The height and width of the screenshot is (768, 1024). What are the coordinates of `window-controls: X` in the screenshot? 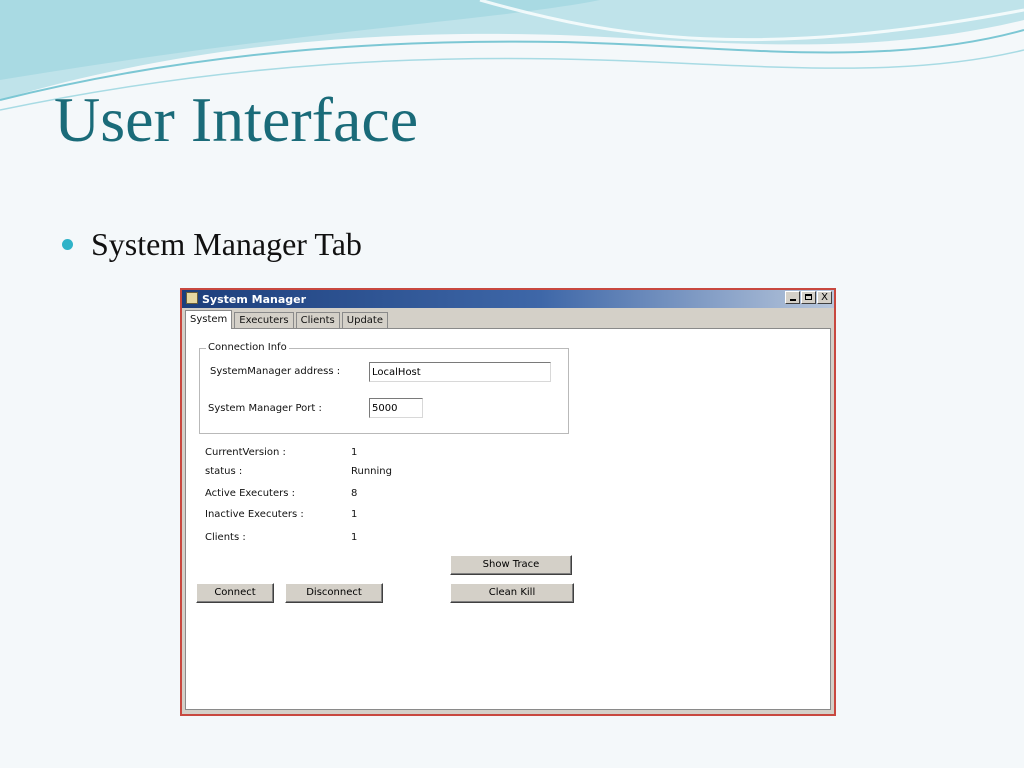 It's located at (808, 297).